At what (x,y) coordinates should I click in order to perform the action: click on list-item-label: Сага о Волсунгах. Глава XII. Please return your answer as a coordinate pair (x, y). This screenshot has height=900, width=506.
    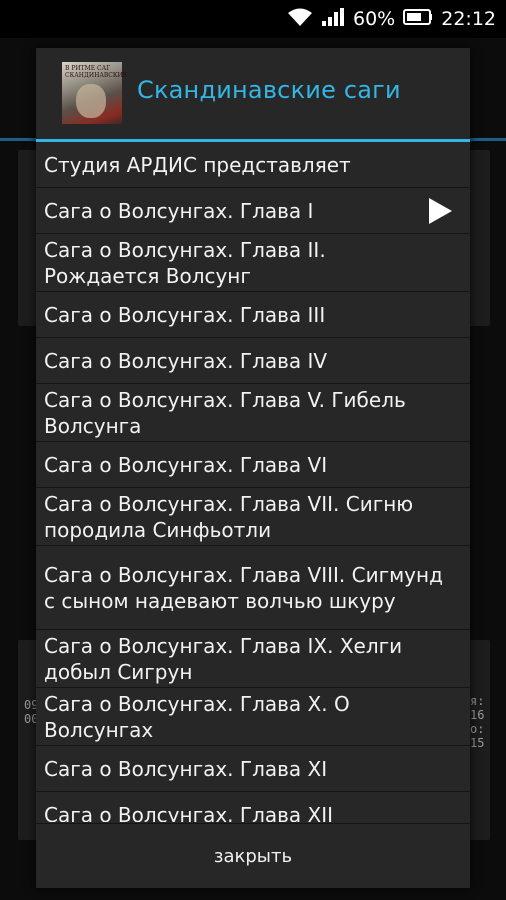
    Looking at the image, I should click on (189, 812).